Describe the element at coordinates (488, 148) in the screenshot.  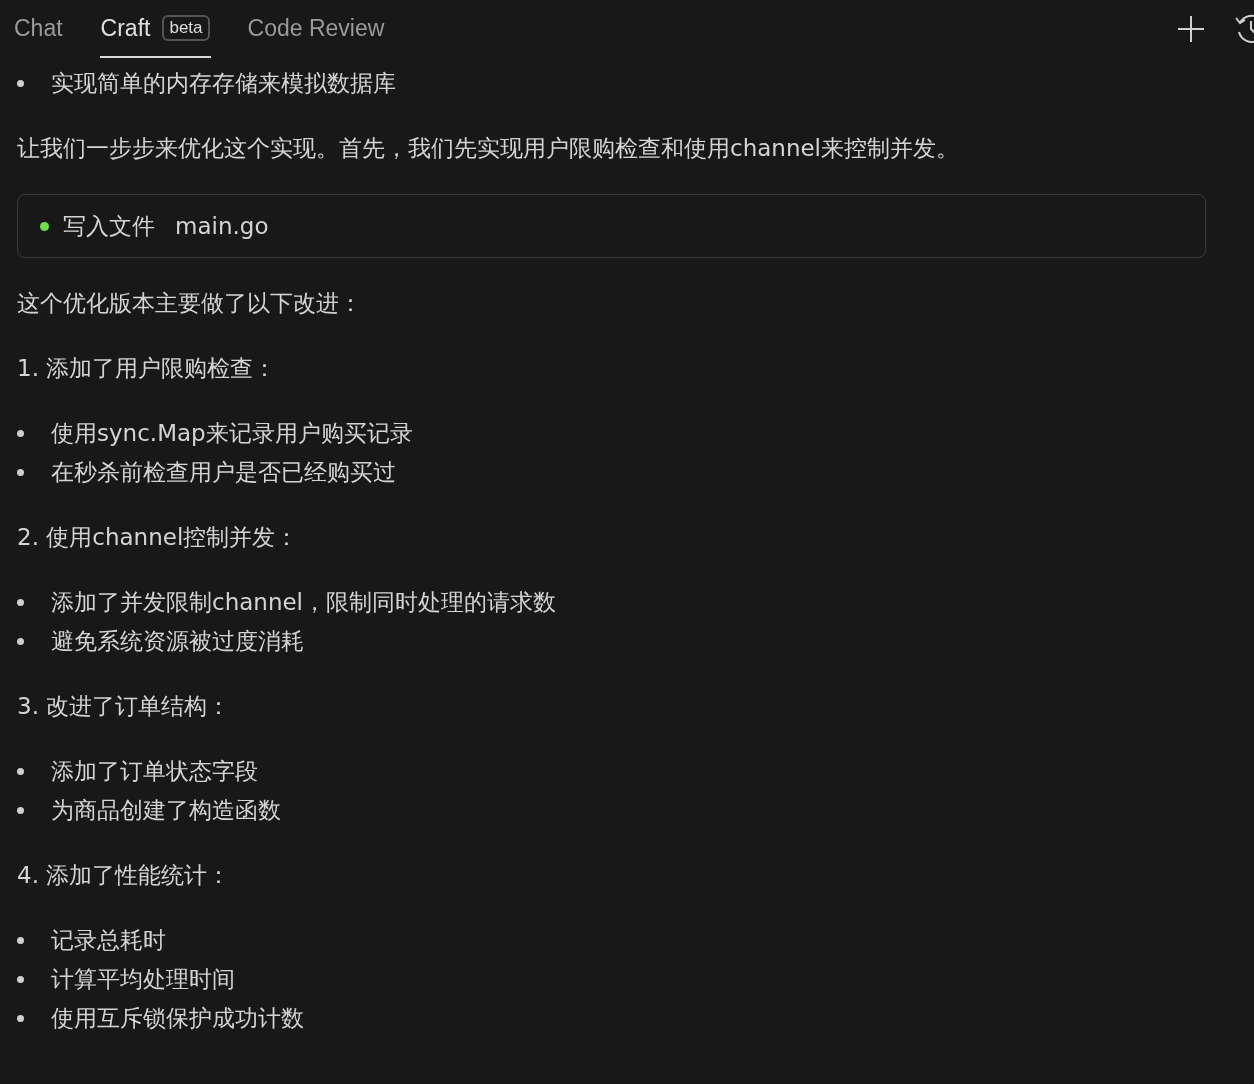
I see `paragraph: 让我们一步步来优化这个实现。首先，我们先实现用户限购检查和使用channel来控制并发。` at that location.